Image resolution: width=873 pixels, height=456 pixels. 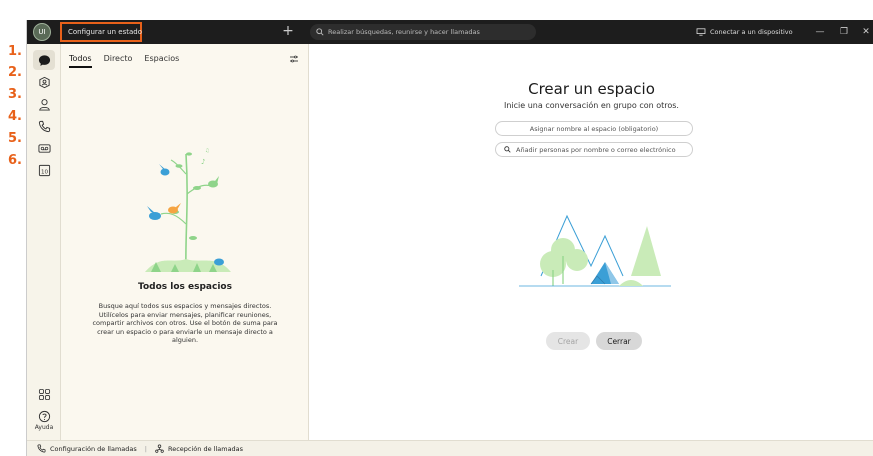 What do you see at coordinates (619, 341) in the screenshot?
I see `close-button: Cerrar` at bounding box center [619, 341].